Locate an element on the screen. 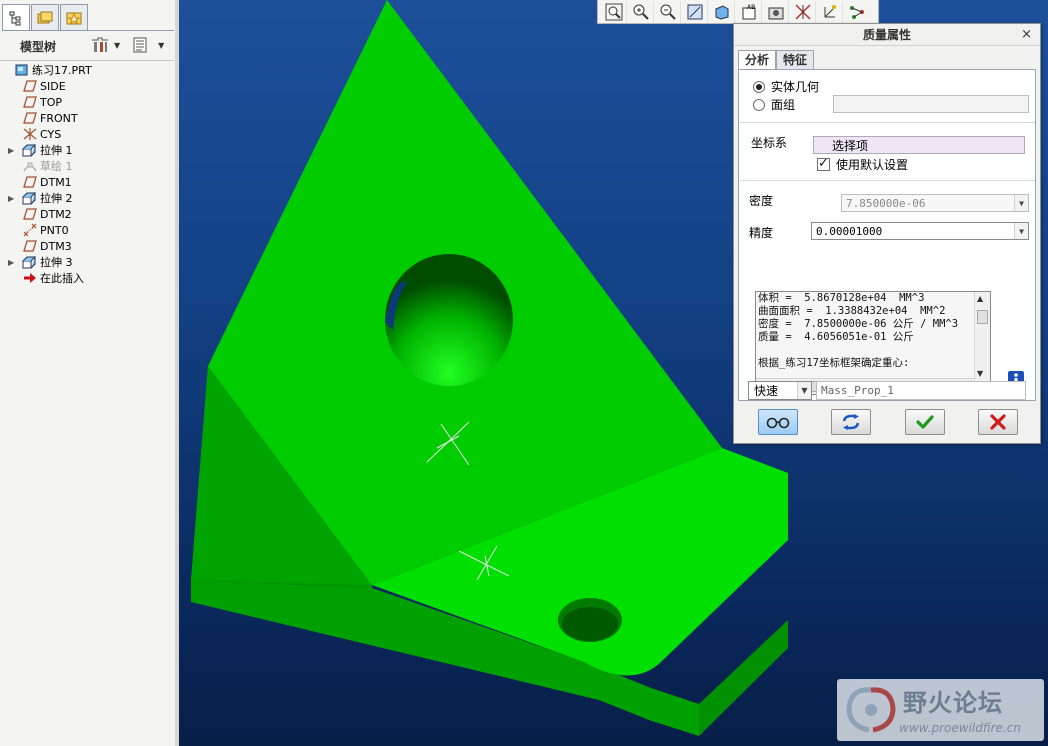 This screenshot has width=1048, height=746. cancel-x-icon is located at coordinates (998, 422).